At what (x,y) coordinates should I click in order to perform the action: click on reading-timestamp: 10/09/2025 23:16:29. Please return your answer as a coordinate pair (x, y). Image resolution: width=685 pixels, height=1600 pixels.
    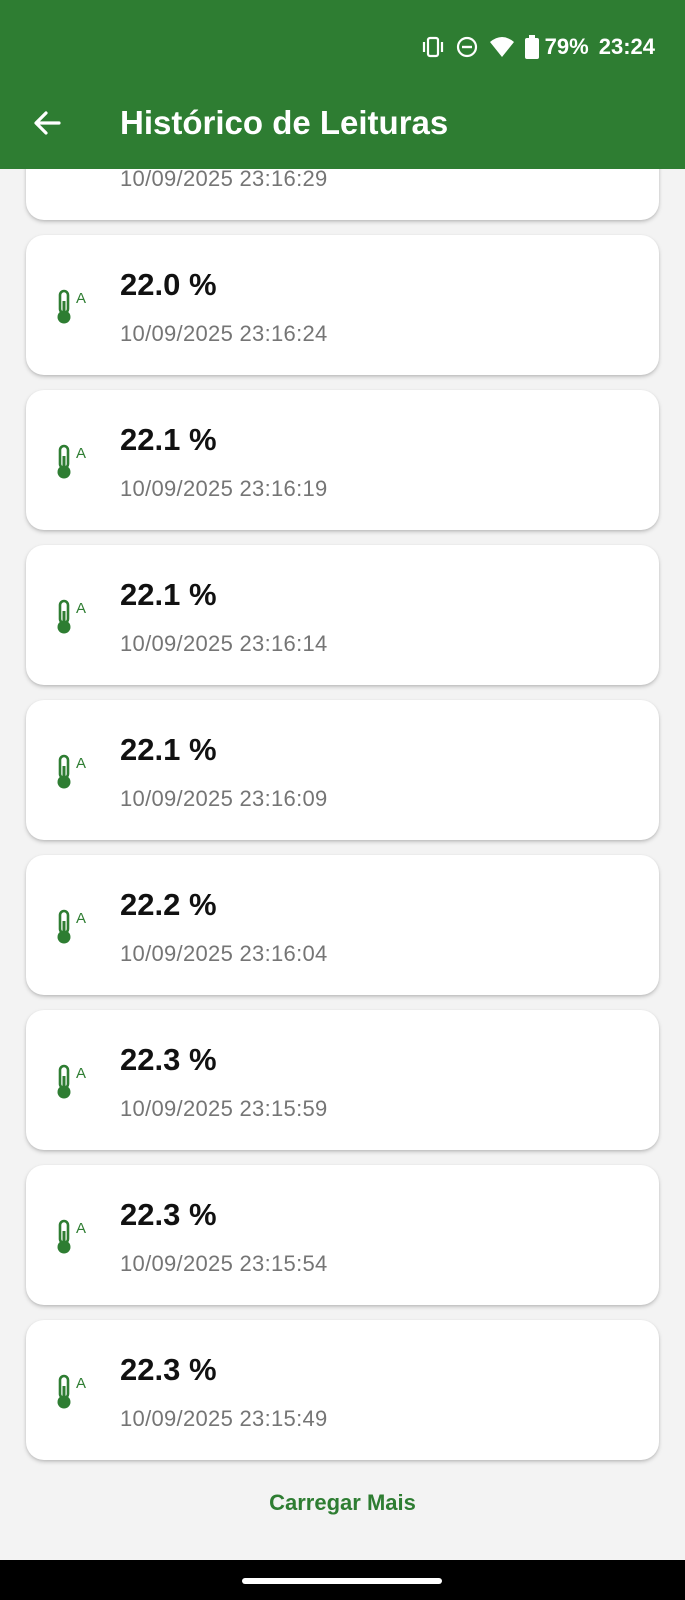
    Looking at the image, I should click on (224, 178).